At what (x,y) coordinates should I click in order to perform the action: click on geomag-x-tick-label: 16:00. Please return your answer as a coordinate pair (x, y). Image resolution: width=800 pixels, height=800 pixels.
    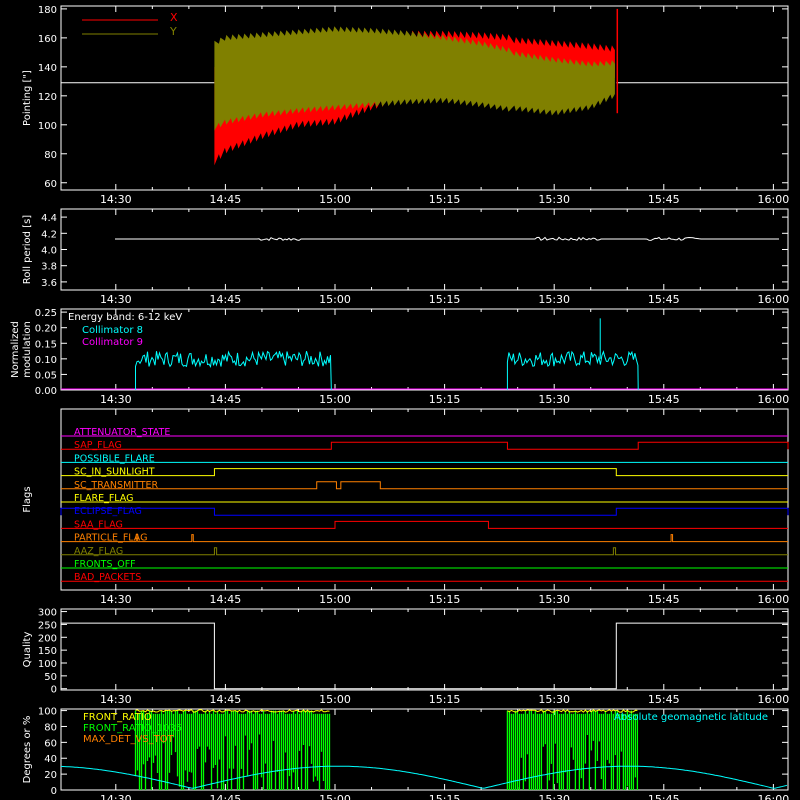
    Looking at the image, I should click on (774, 796).